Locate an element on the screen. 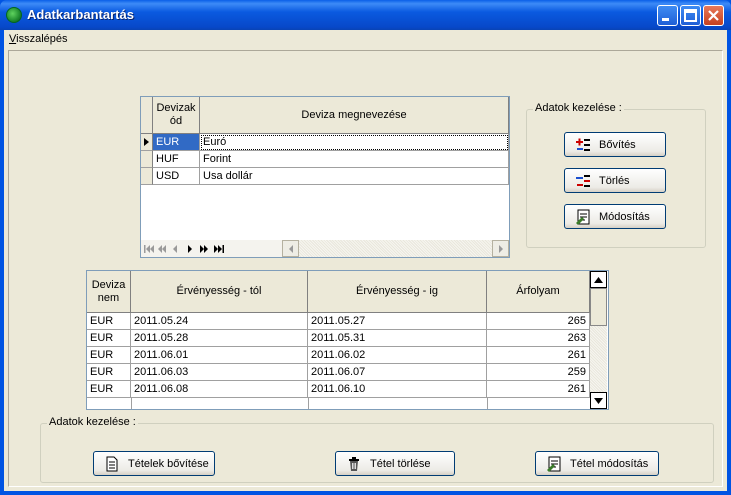 Image resolution: width=731 pixels, height=495 pixels. row-pointer-icon is located at coordinates (146, 142).